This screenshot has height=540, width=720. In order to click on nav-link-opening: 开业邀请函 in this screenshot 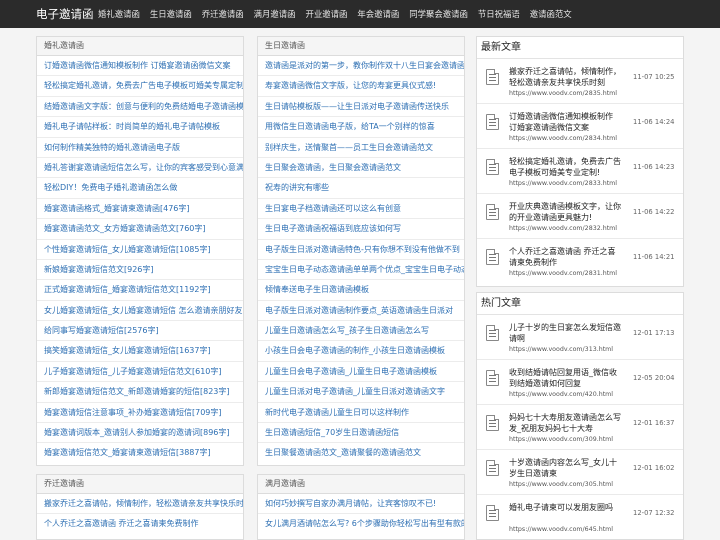, I will do `click(327, 14)`.